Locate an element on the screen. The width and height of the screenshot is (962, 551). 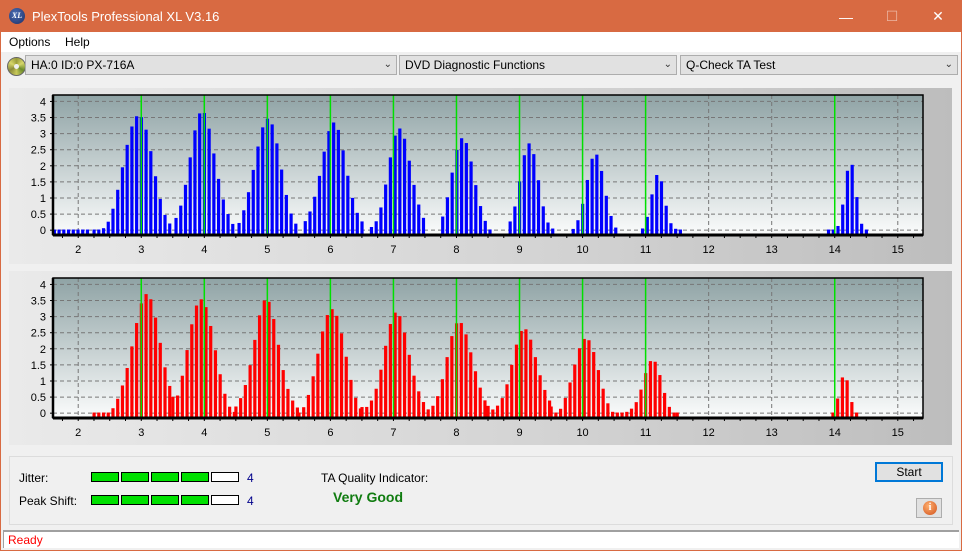
maximize-button: ☐ is located at coordinates (892, 16).